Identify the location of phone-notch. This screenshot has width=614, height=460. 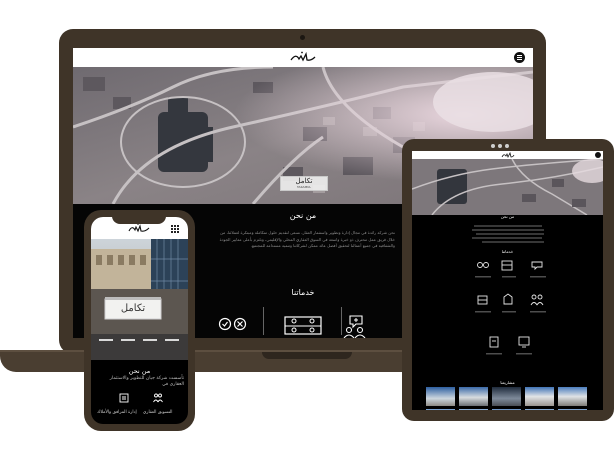
(139, 220).